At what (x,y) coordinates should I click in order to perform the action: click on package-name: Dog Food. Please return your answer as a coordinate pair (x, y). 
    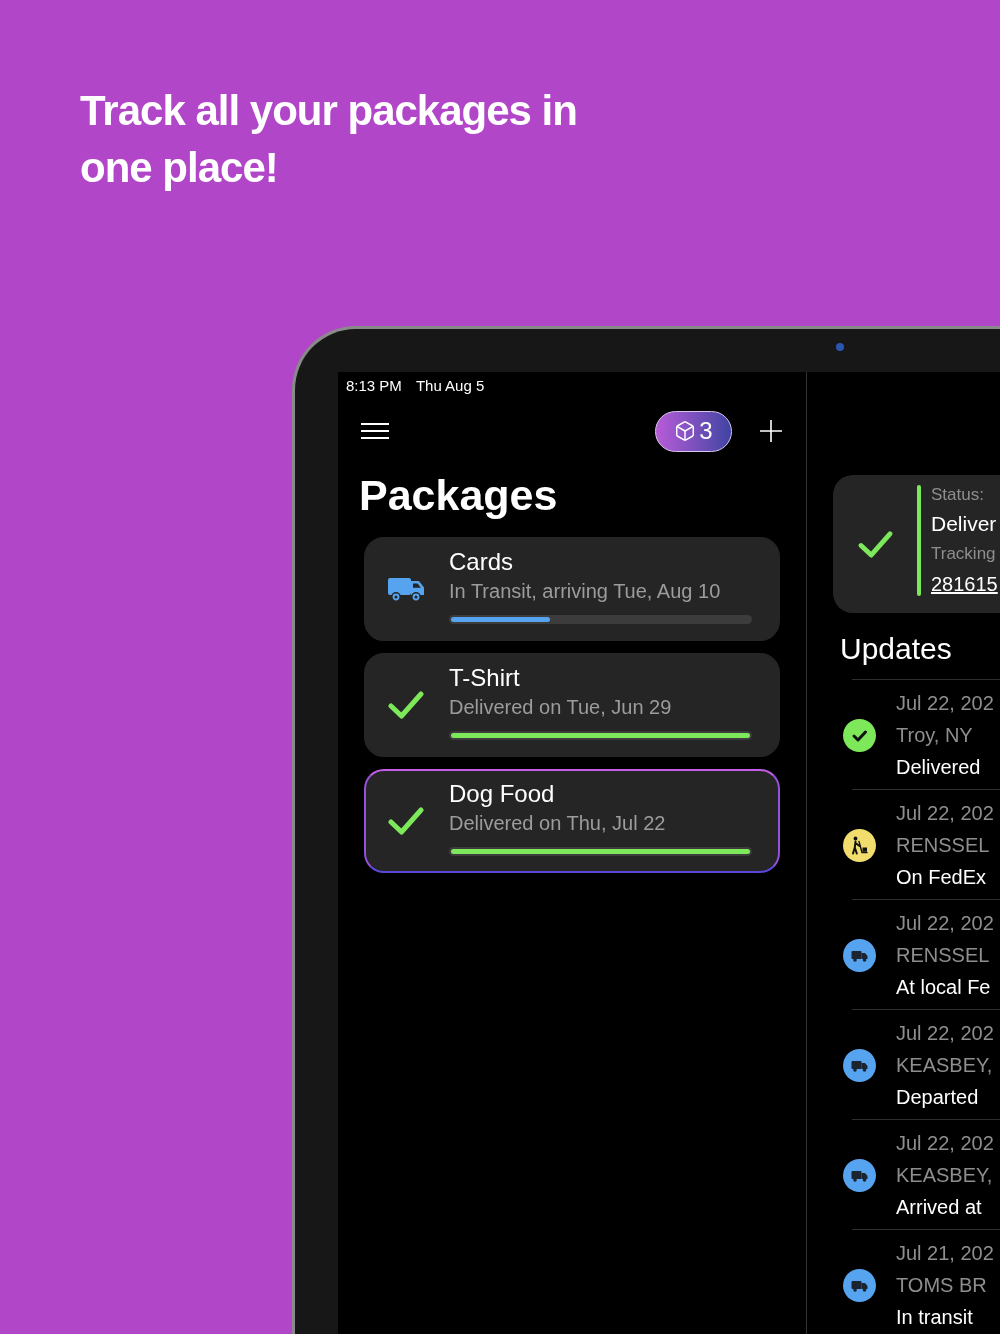
    Looking at the image, I should click on (502, 793).